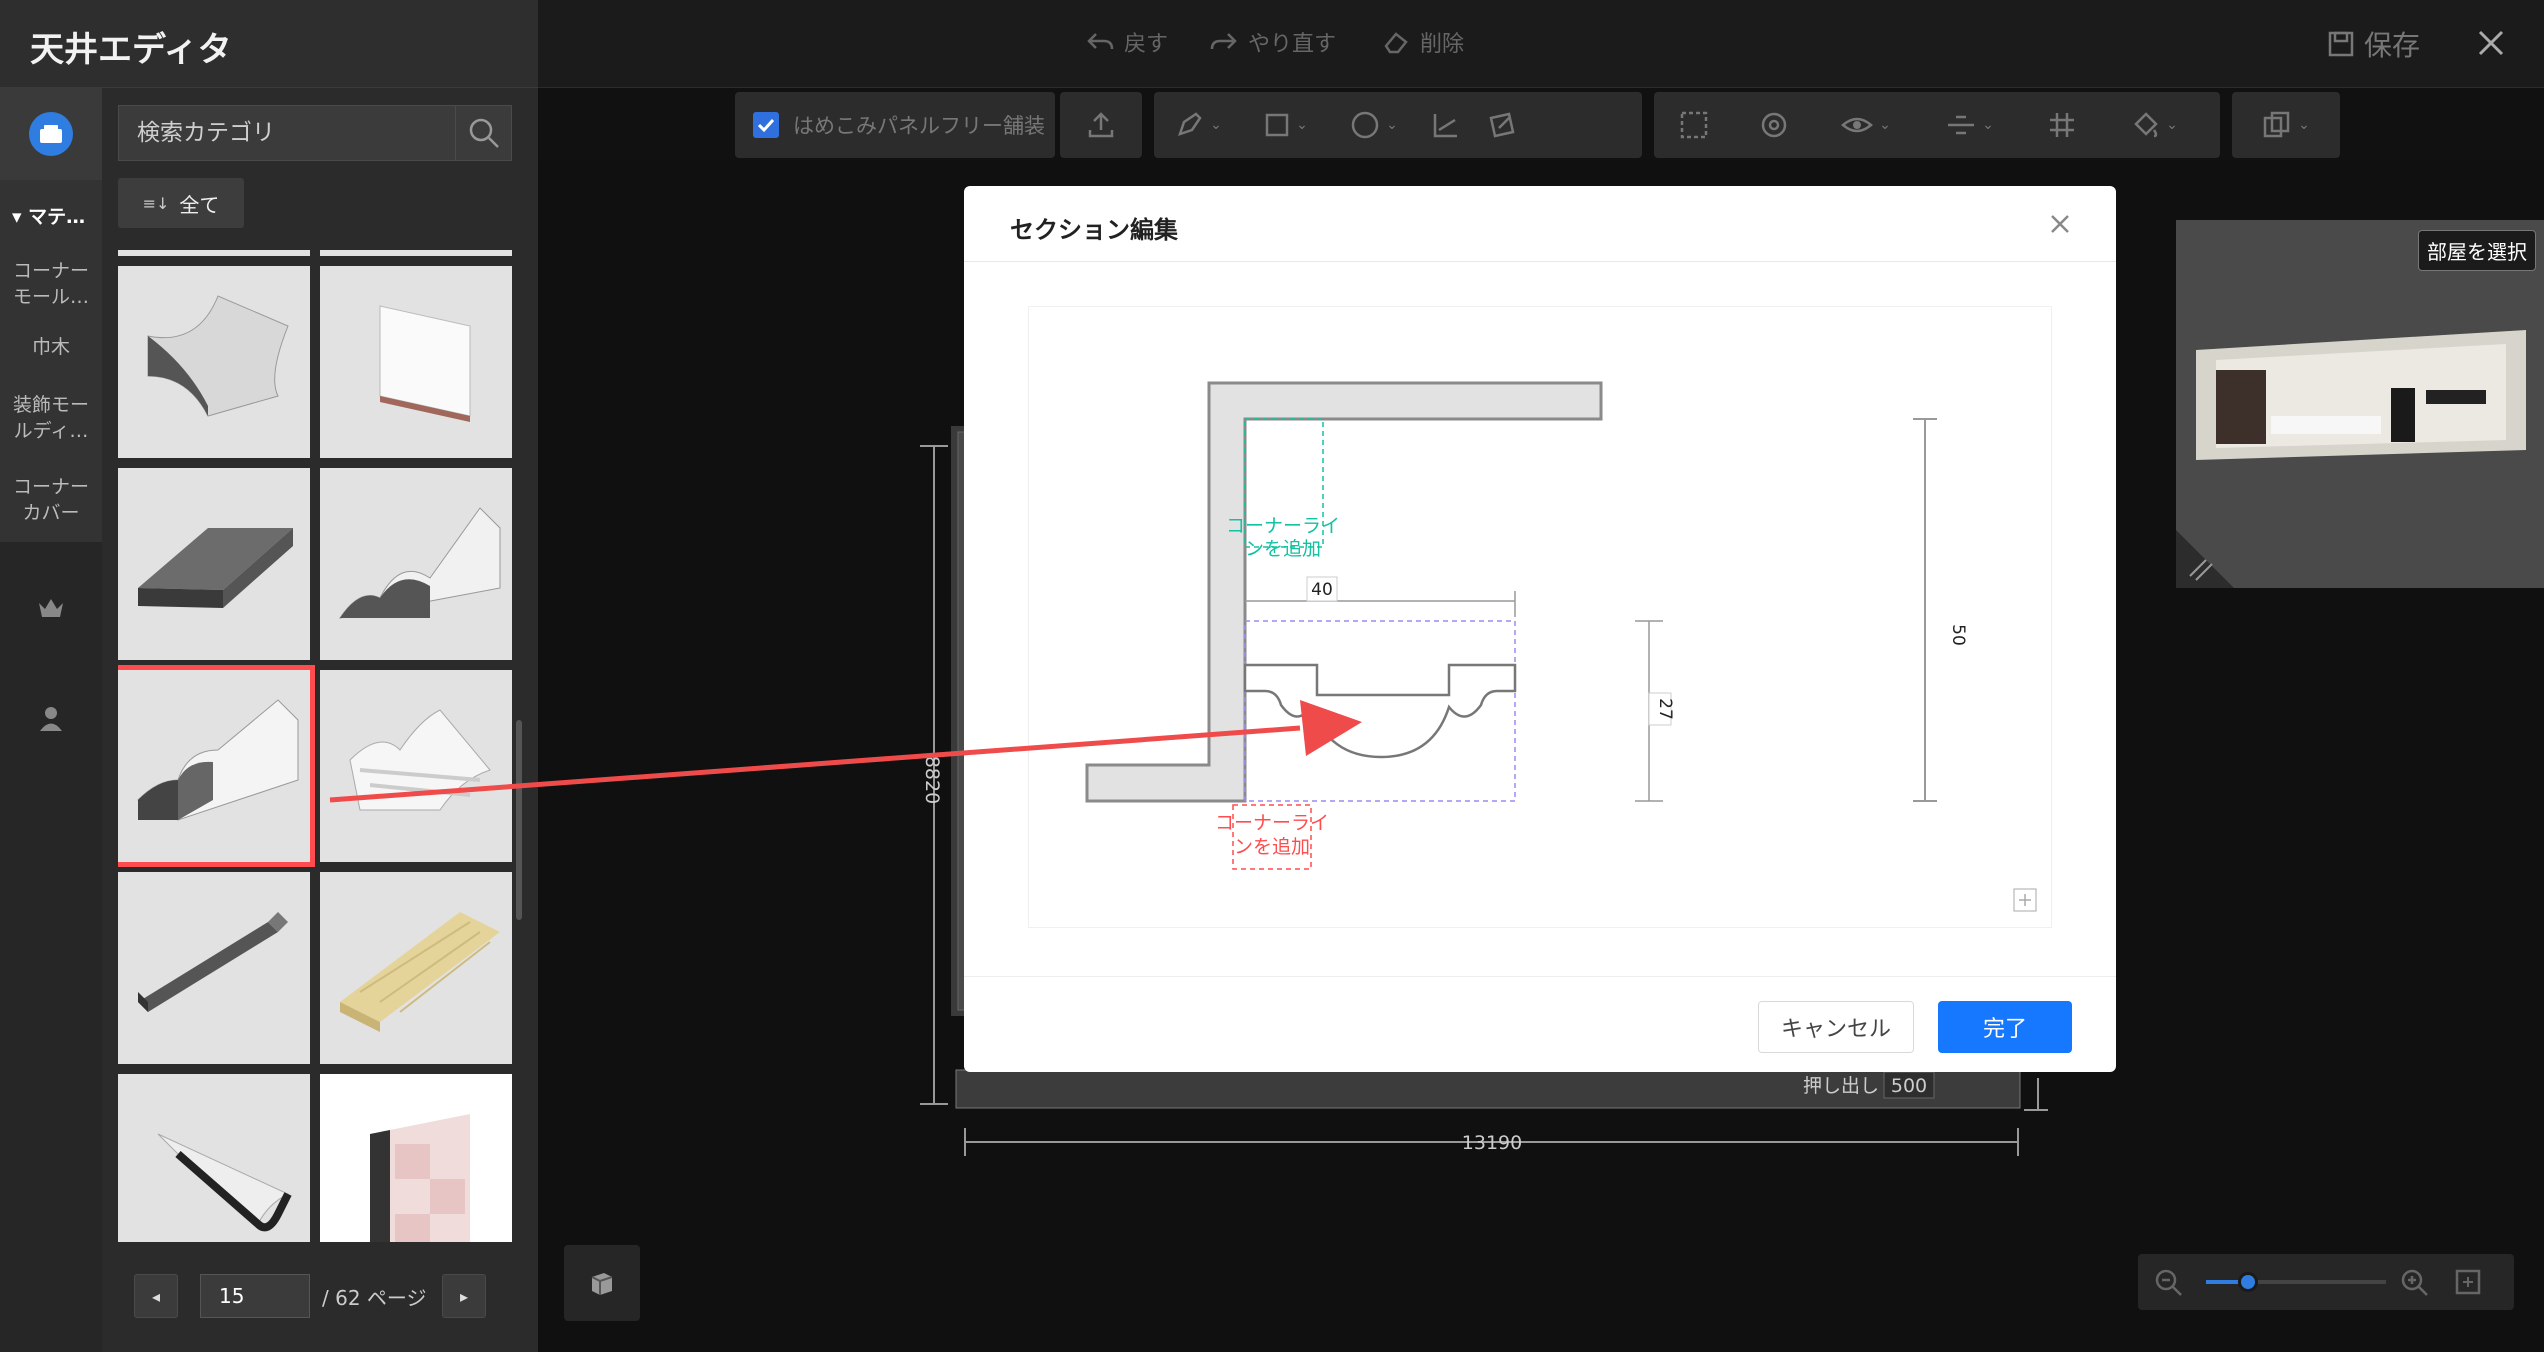  I want to click on copy-tool-group: ⌄, so click(2286, 125).